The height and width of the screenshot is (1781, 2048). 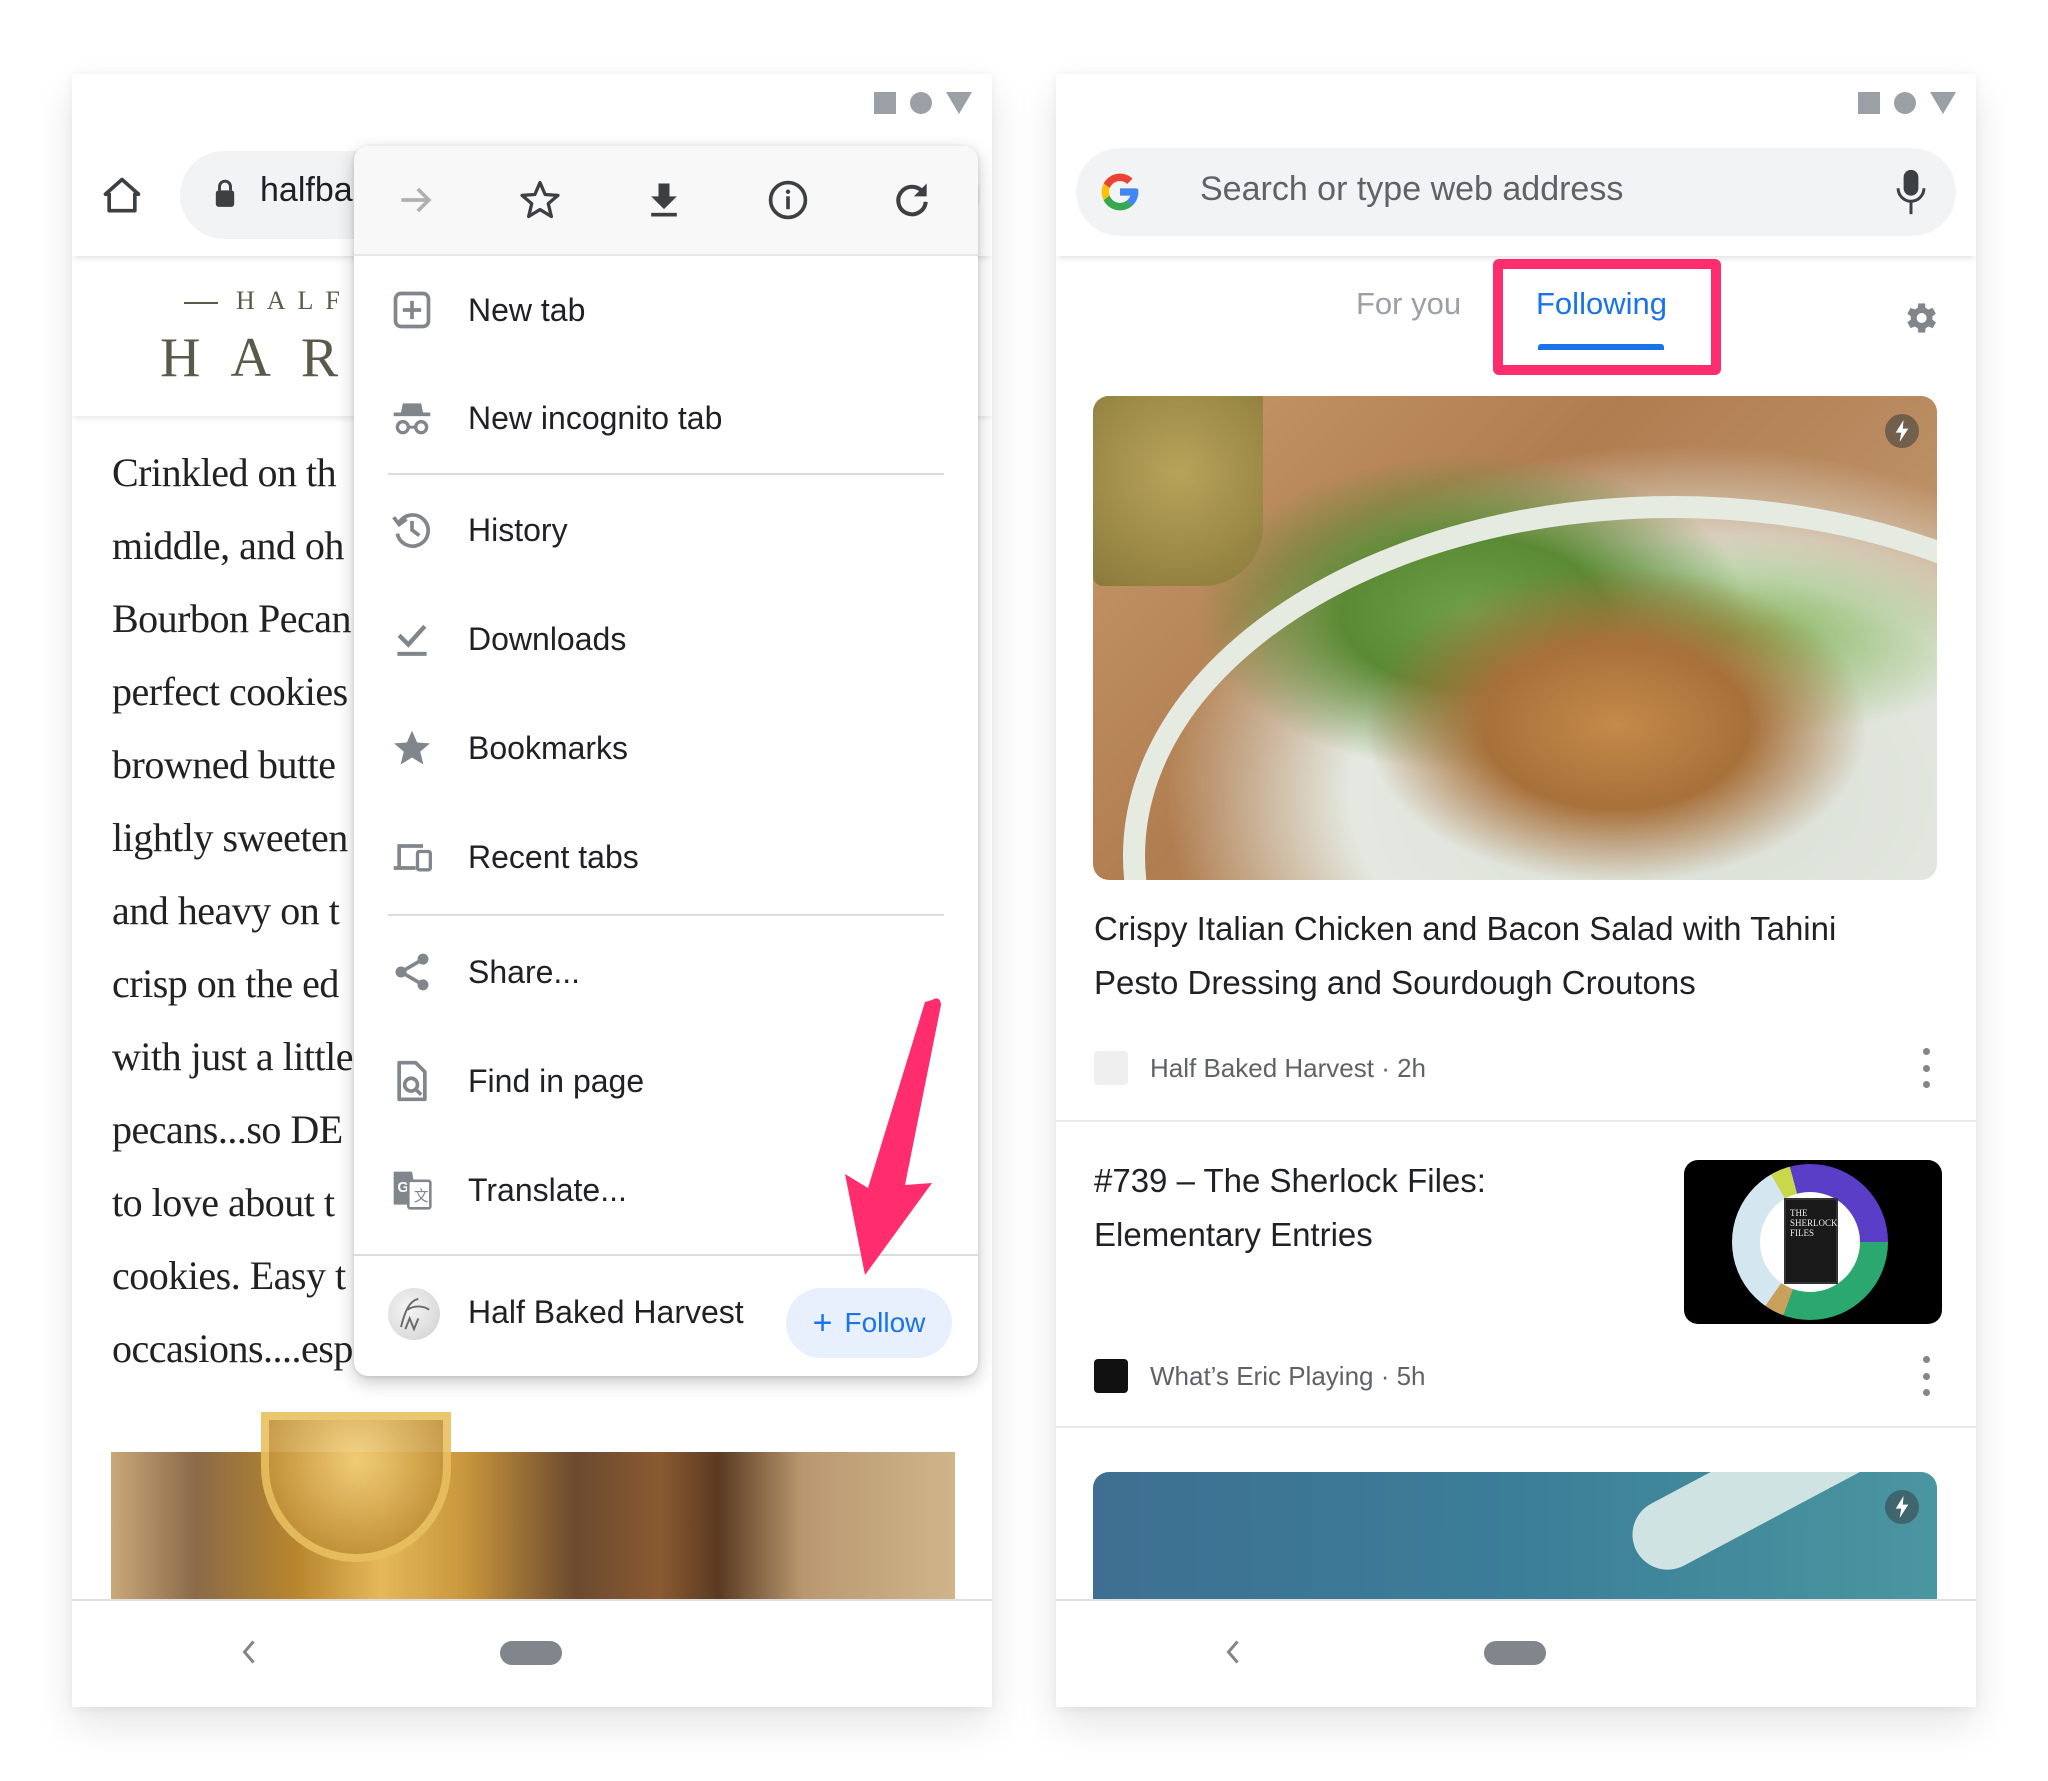 I want to click on card-image-whale, so click(x=1515, y=1542).